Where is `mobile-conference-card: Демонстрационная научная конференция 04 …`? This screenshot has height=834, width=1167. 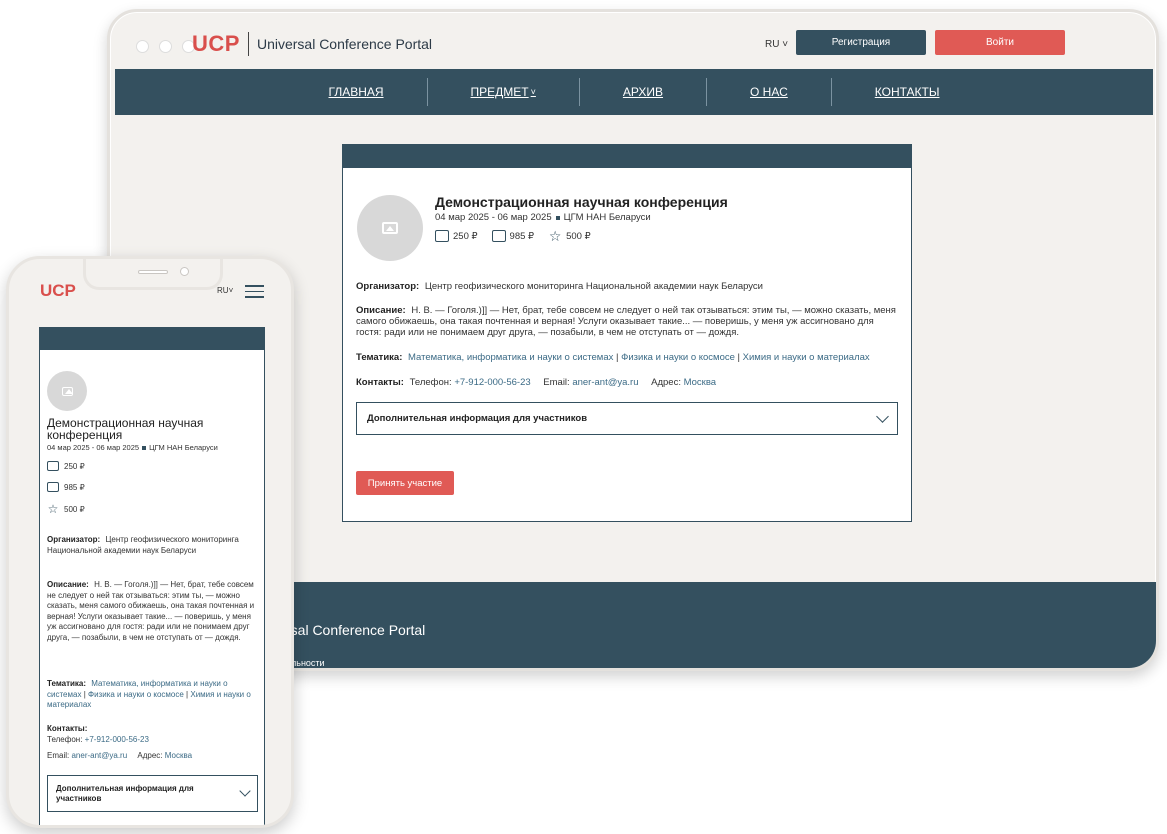
mobile-conference-card: Демонстрационная научная конференция 04 … is located at coordinates (152, 576).